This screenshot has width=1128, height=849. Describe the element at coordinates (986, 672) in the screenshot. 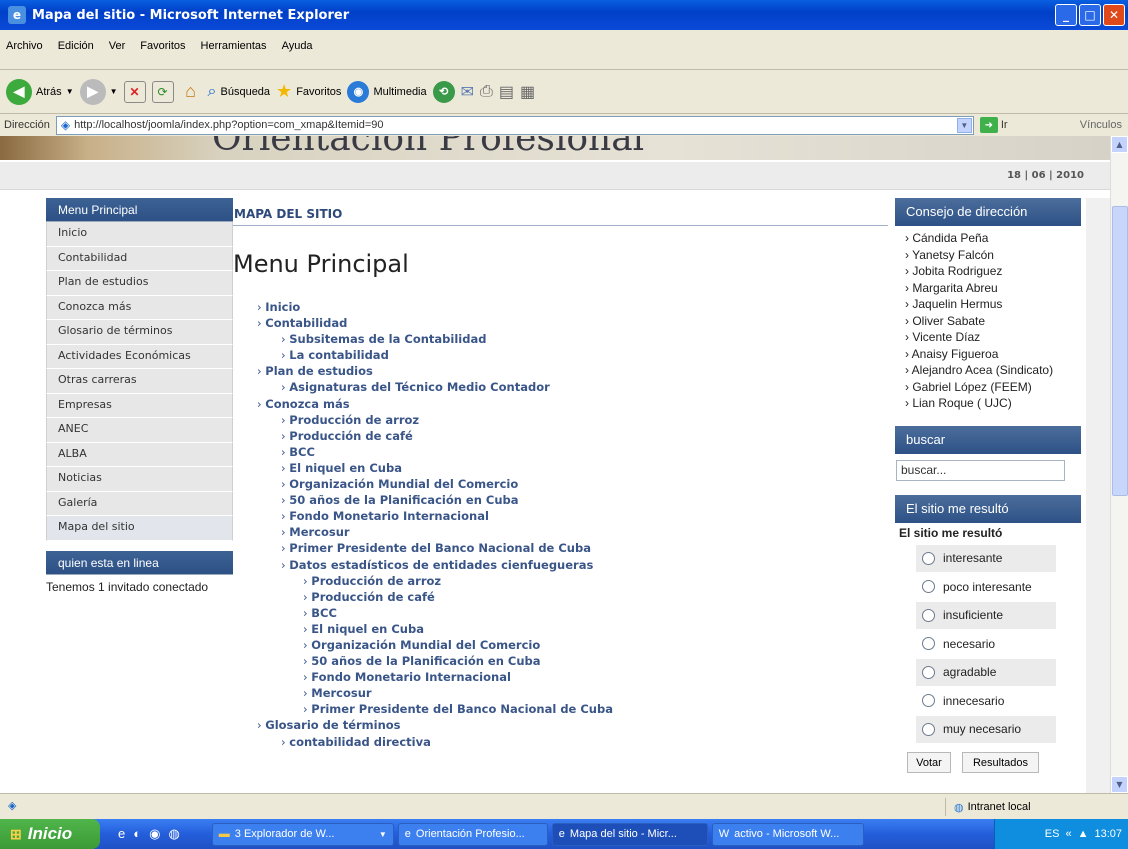

I see `poll-option: agradable` at that location.